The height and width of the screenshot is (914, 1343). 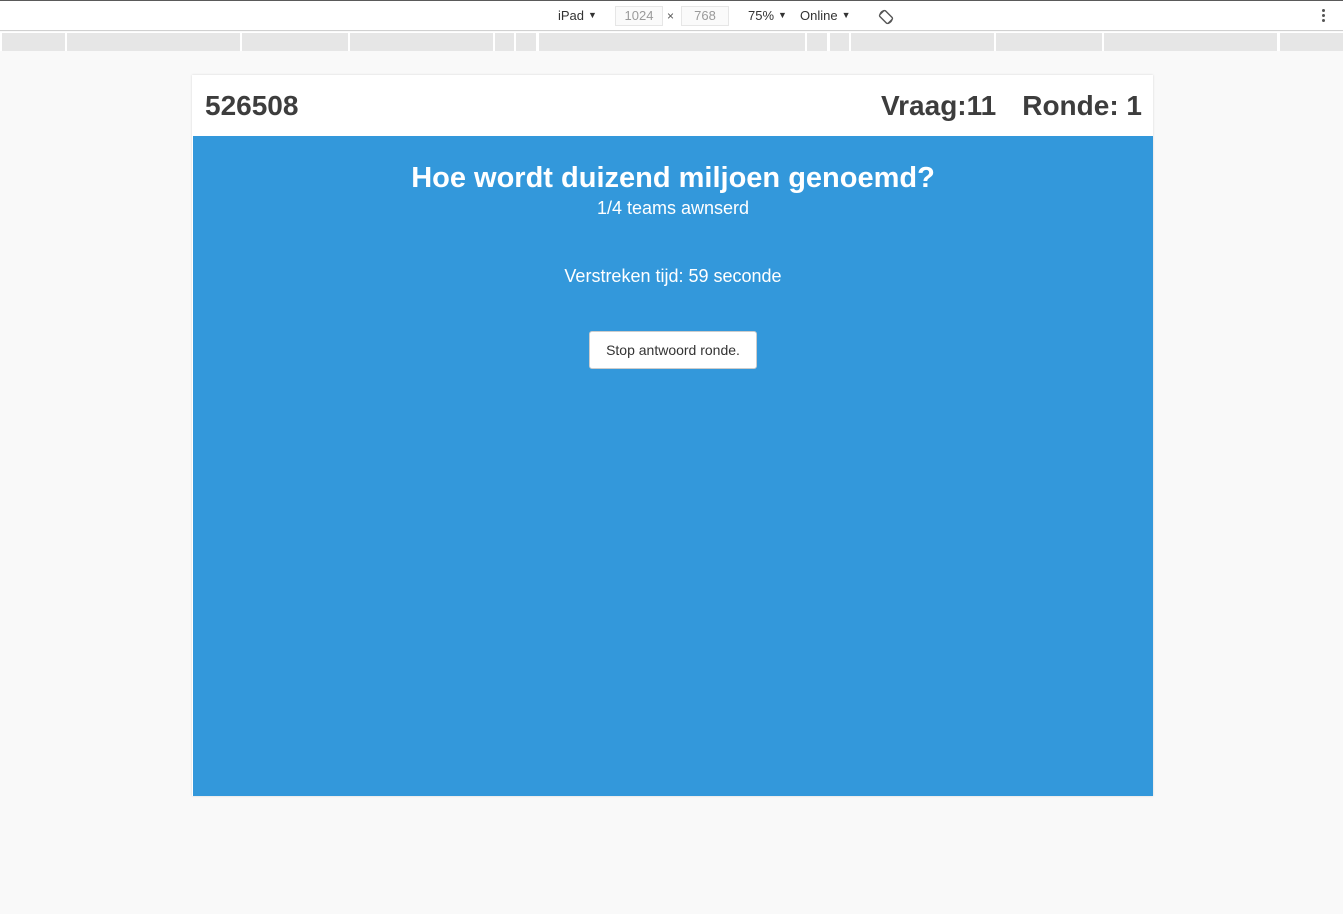 I want to click on header-status: Vraag:11 Ronde: 1, so click(x=1011, y=106).